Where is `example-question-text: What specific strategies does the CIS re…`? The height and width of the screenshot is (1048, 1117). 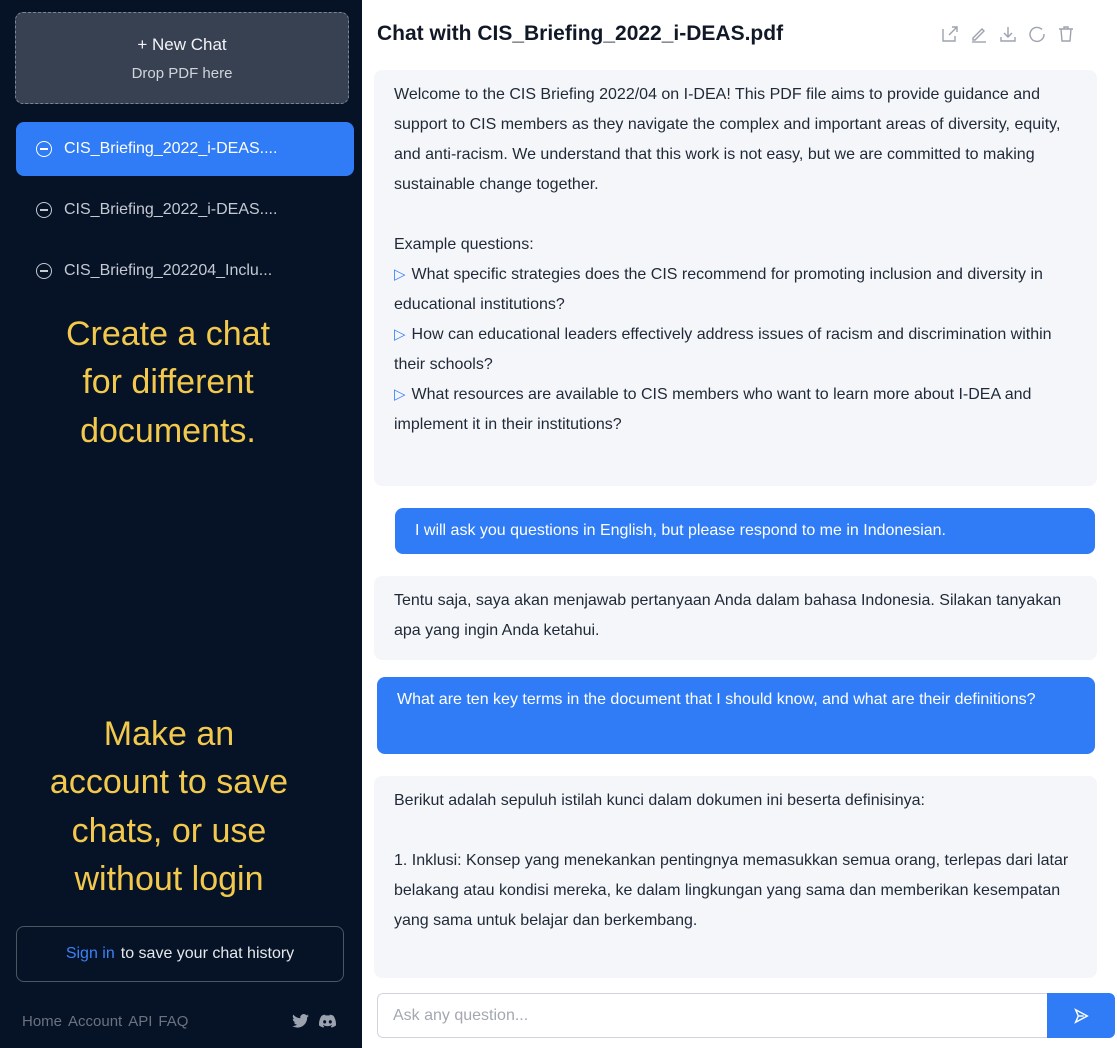
example-question-text: What specific strategies does the CIS re… is located at coordinates (718, 289).